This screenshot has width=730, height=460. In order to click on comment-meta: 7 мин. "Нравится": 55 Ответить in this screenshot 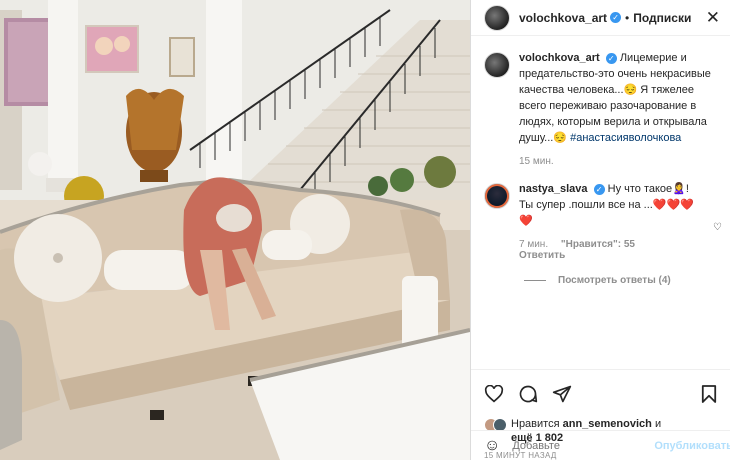, I will do `click(609, 250)`.